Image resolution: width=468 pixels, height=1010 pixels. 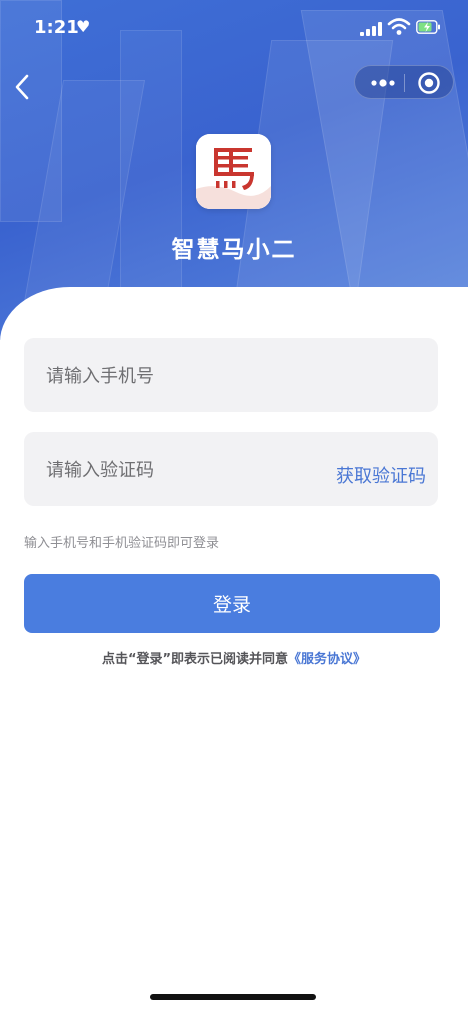 I want to click on battery-charging-icon, so click(x=428, y=27).